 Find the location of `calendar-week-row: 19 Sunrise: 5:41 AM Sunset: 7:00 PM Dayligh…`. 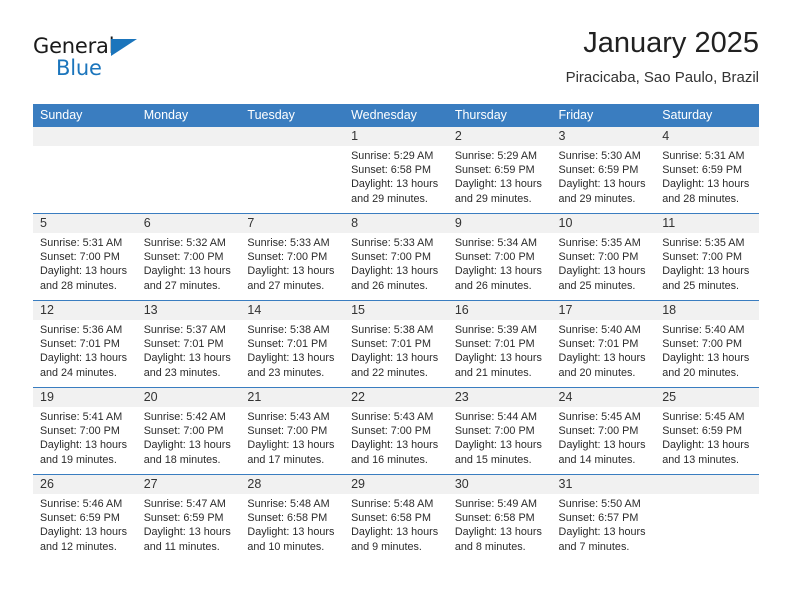

calendar-week-row: 19 Sunrise: 5:41 AM Sunset: 7:00 PM Dayligh… is located at coordinates (396, 431).